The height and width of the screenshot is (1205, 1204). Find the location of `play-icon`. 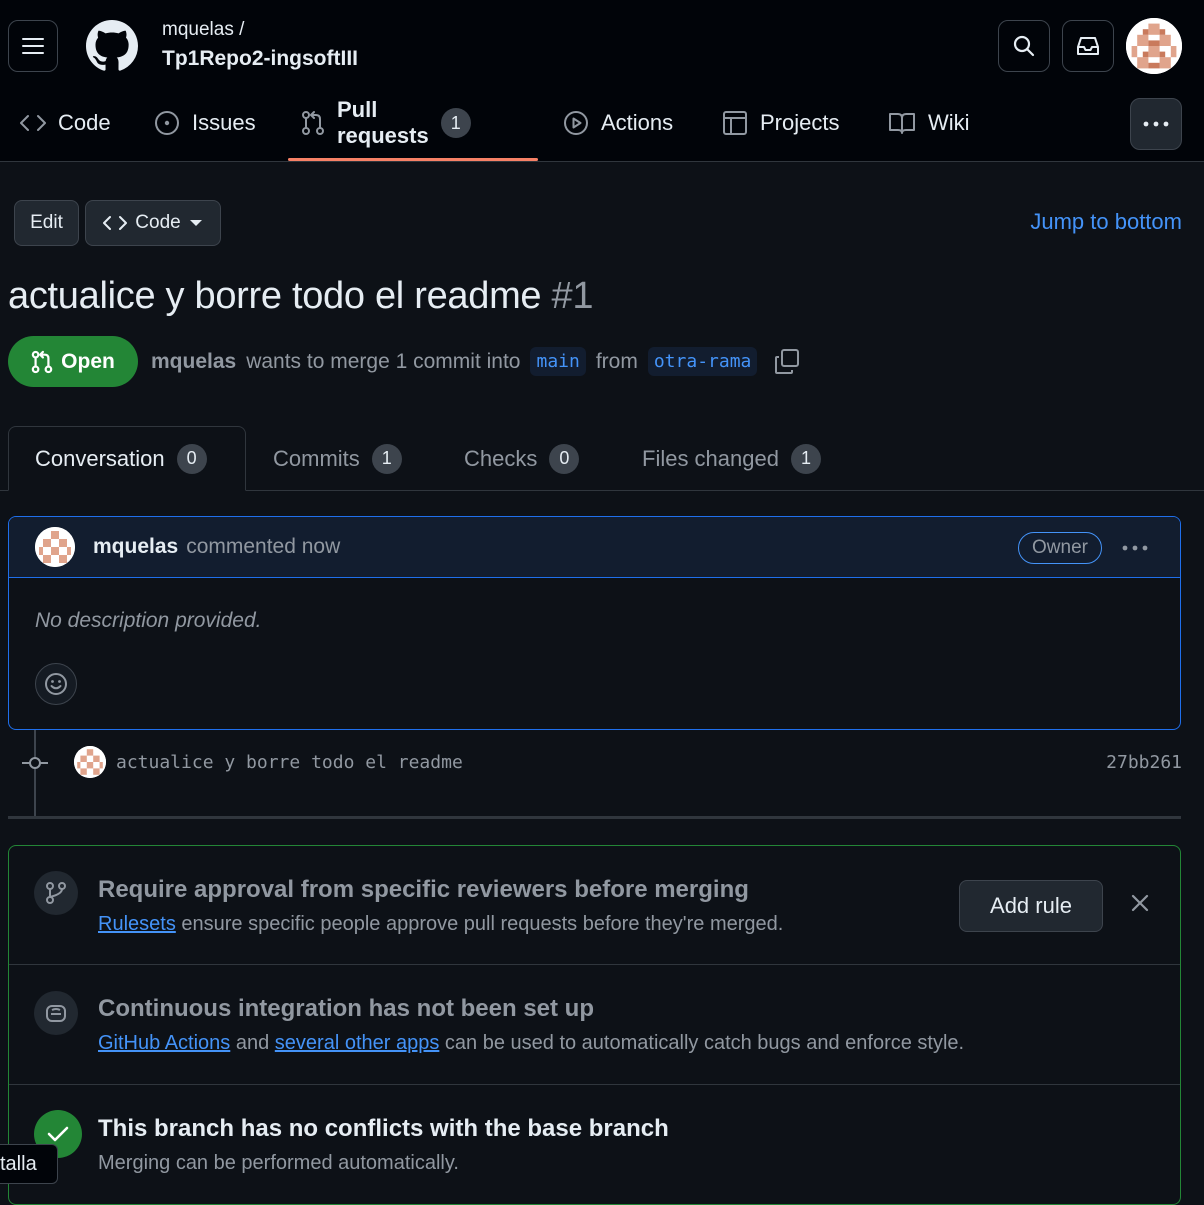

play-icon is located at coordinates (576, 123).